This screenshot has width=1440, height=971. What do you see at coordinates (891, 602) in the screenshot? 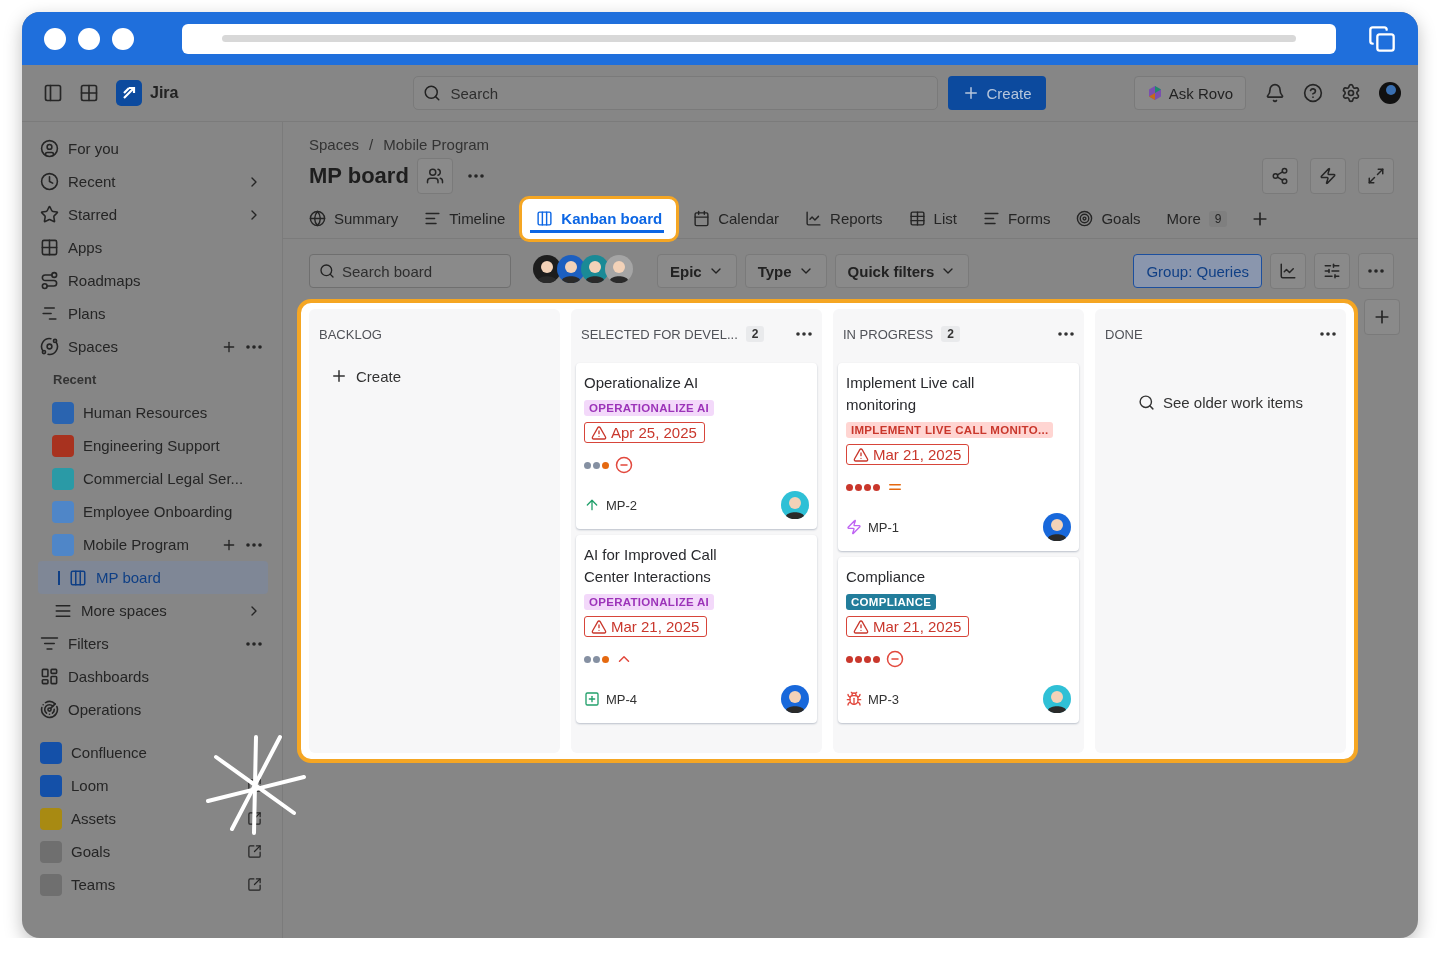
I see `epic-tag: COMPLIANCE` at bounding box center [891, 602].